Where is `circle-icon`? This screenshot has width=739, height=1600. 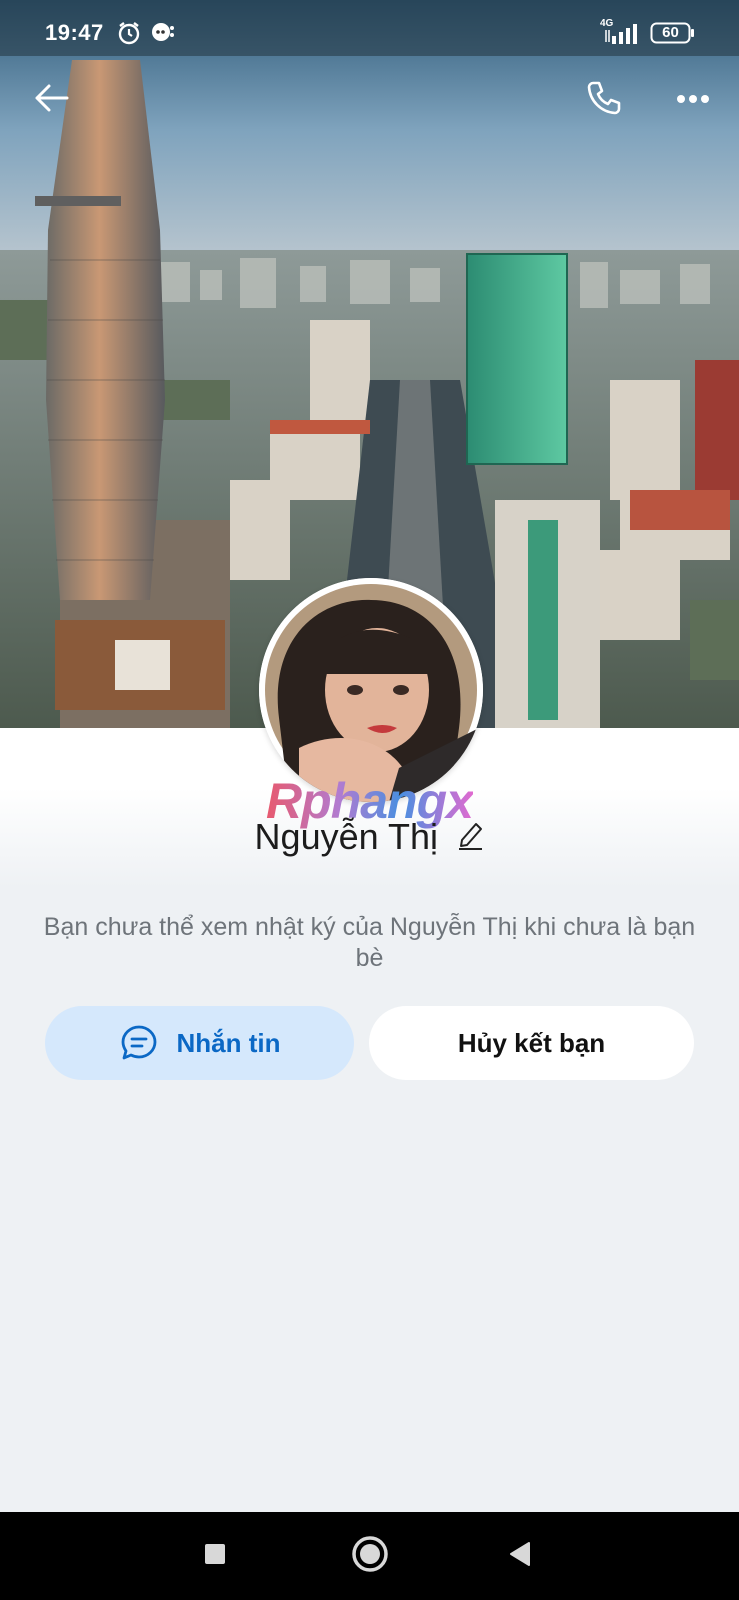 circle-icon is located at coordinates (370, 1556).